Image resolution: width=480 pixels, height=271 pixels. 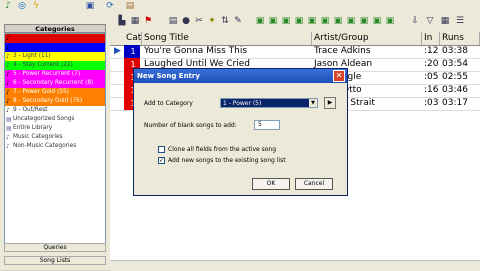 I want to click on record-icon: ●, so click(x=186, y=21).